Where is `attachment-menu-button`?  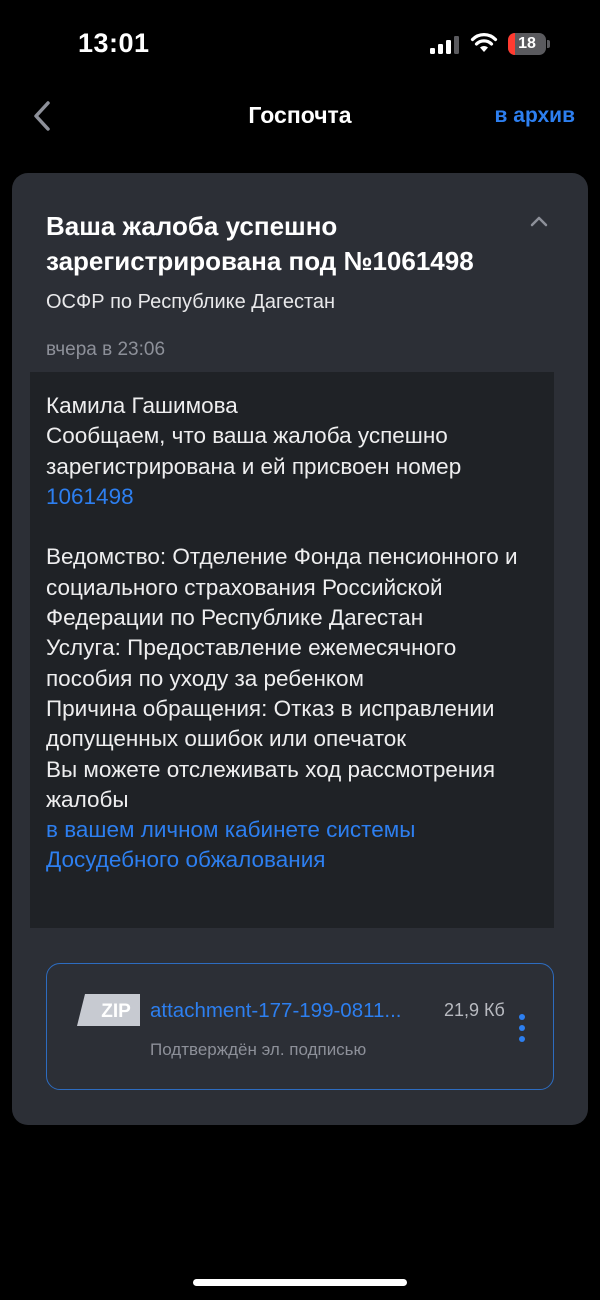
attachment-menu-button is located at coordinates (522, 1029).